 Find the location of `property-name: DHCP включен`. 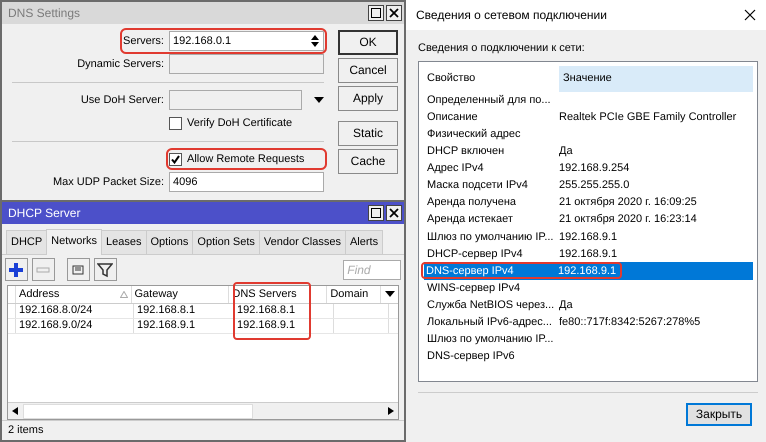

property-name: DHCP включен is located at coordinates (466, 152).